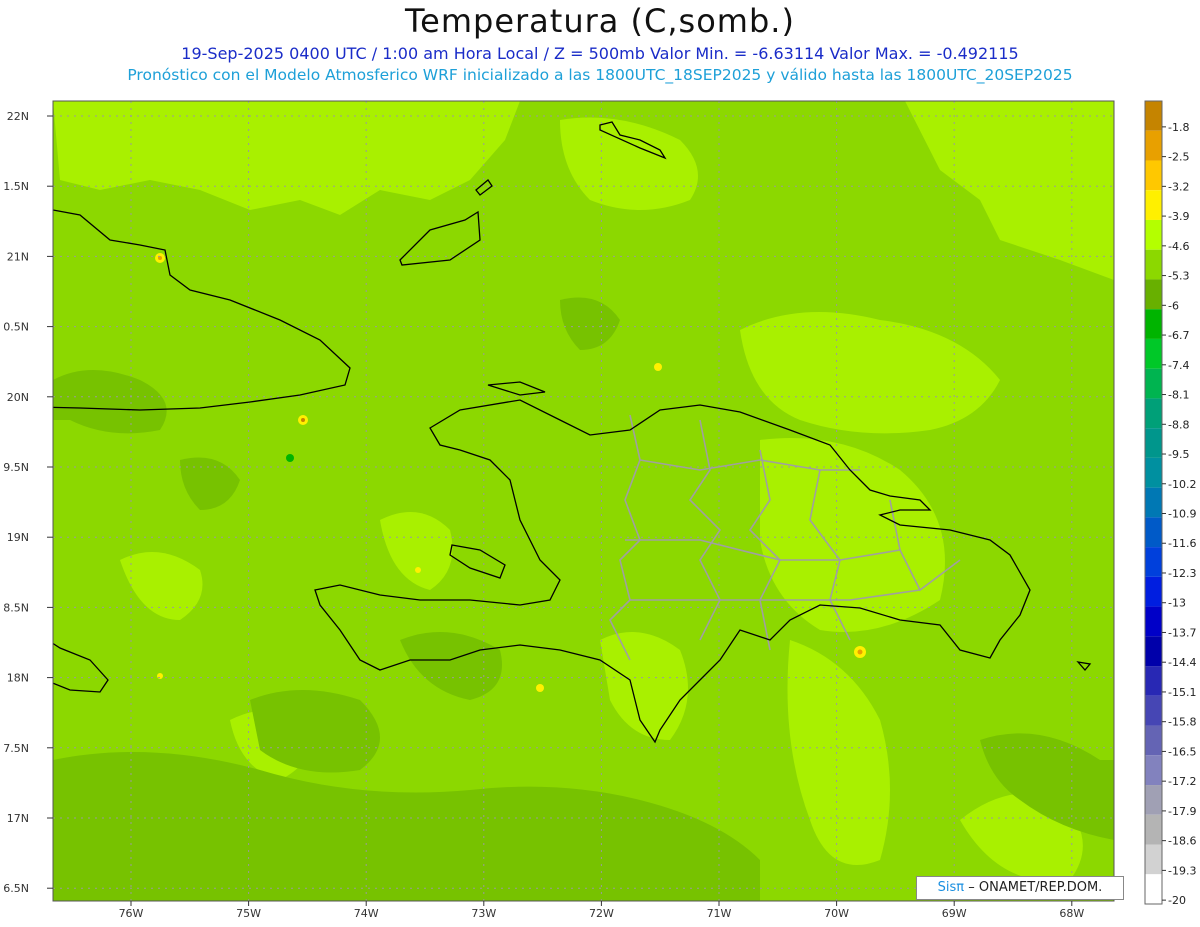 This screenshot has width=1200, height=927. Describe the element at coordinates (1178, 395) in the screenshot. I see `colorbar-label: -8.1` at that location.